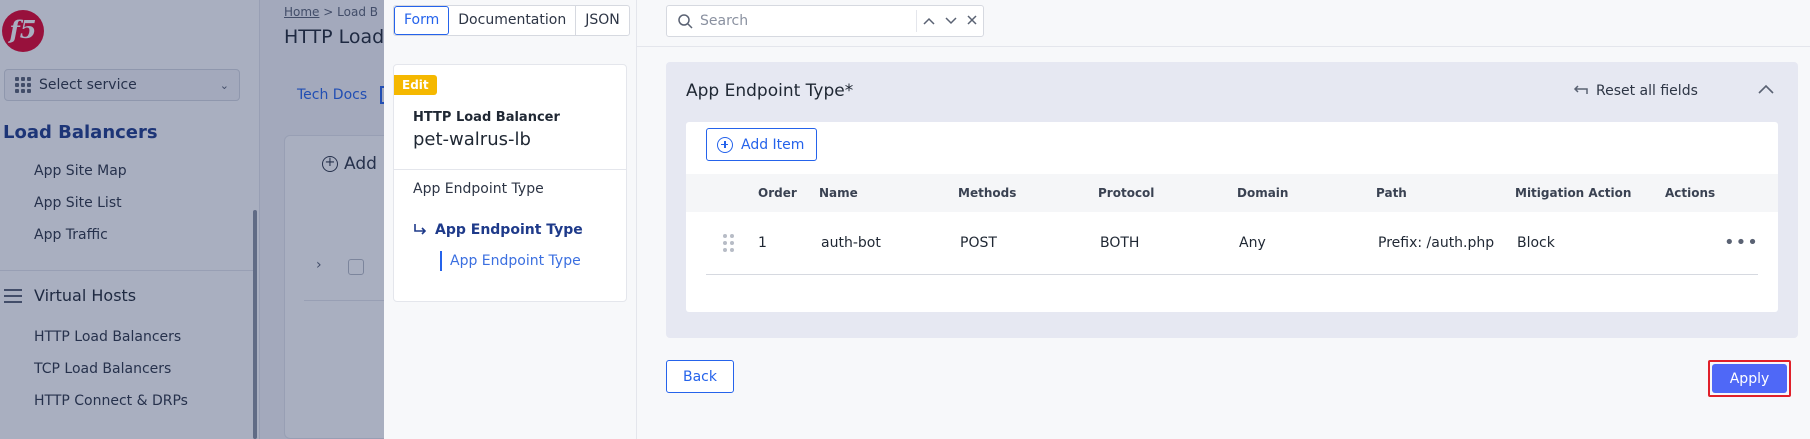 The width and height of the screenshot is (1810, 439). I want to click on add-item-button: Add Item, so click(762, 144).